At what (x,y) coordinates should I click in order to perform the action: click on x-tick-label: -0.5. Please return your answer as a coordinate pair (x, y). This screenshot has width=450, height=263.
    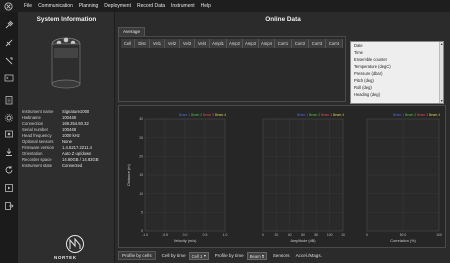
    Looking at the image, I should click on (165, 235).